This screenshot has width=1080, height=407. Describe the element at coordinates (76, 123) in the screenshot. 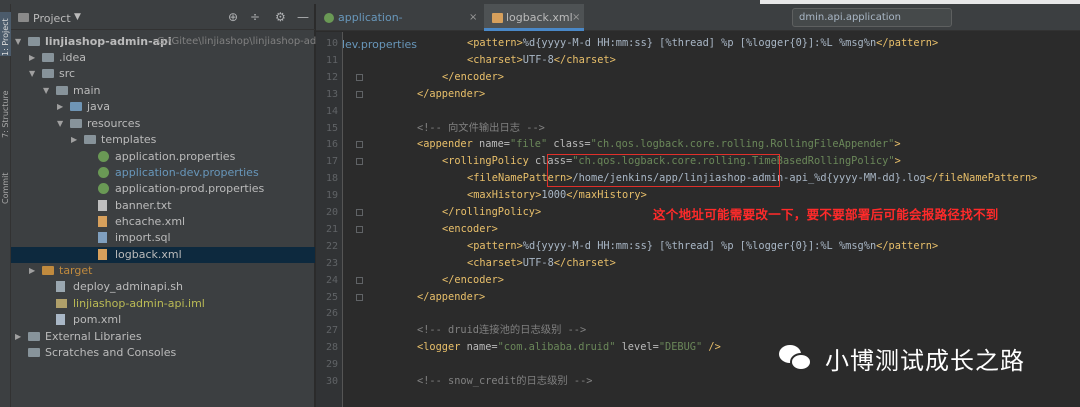

I see `resources-folder-icon` at that location.